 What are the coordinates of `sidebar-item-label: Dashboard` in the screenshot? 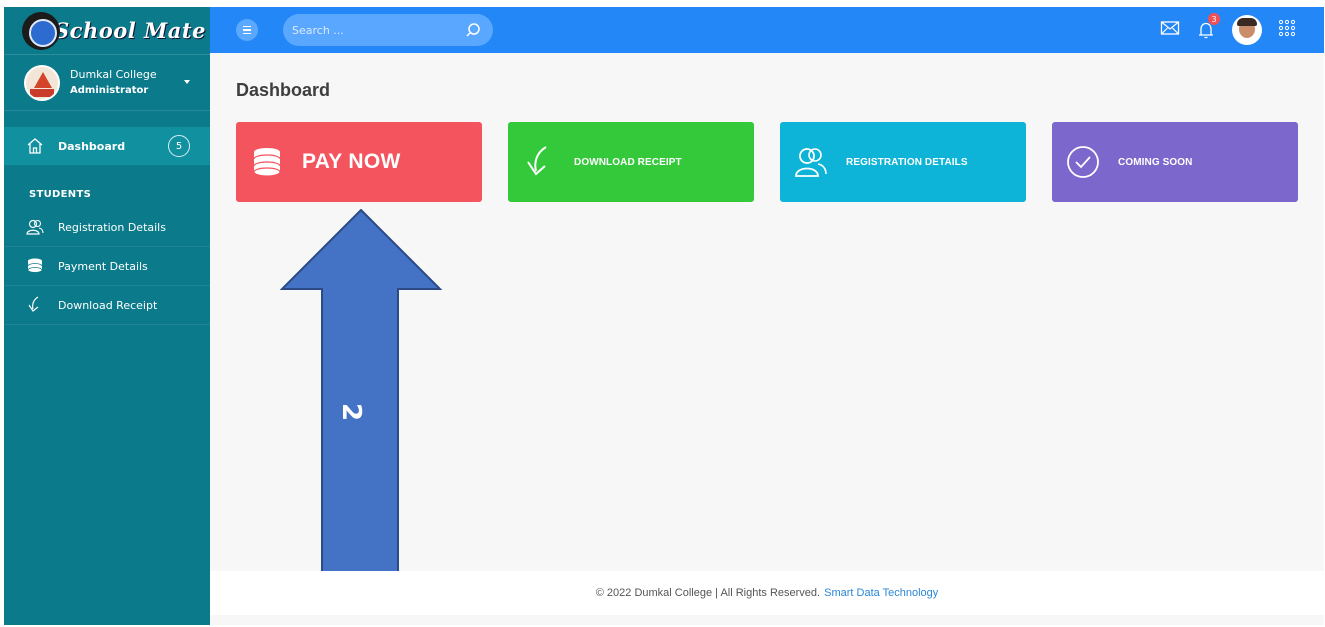 It's located at (92, 146).